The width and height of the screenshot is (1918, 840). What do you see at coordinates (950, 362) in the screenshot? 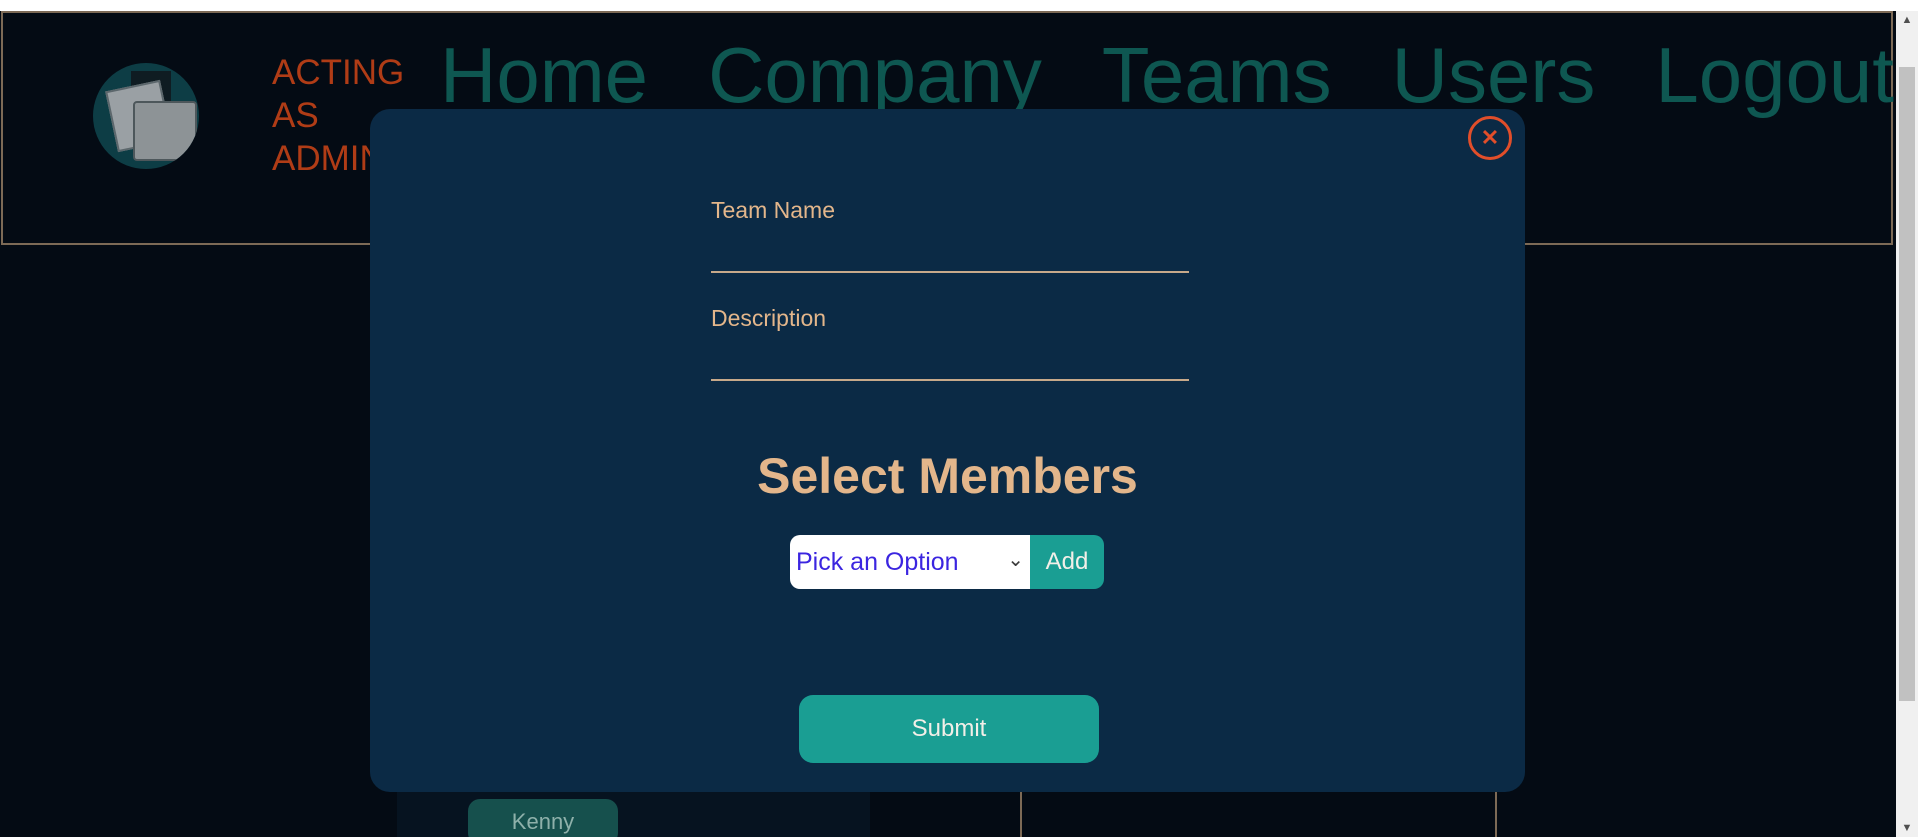
I see `description-input` at bounding box center [950, 362].